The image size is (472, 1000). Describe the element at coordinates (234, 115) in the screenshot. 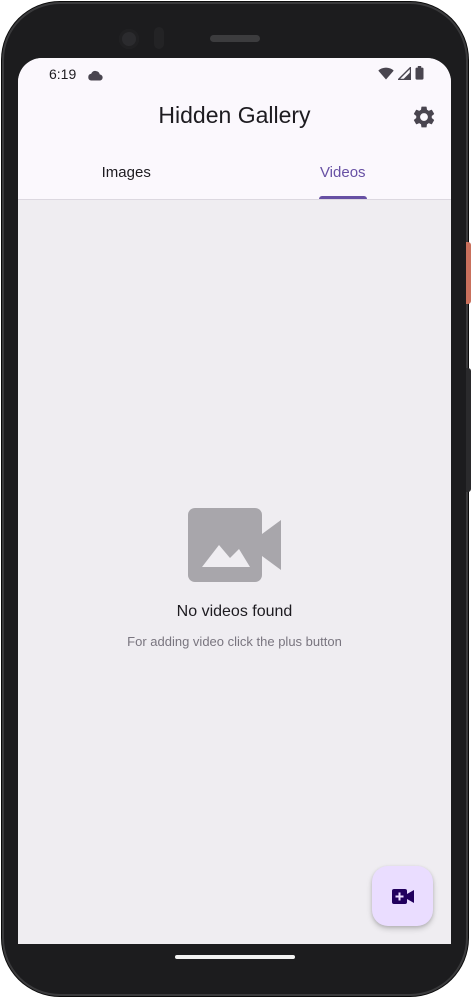

I see `page-title: Hidden Gallery` at that location.